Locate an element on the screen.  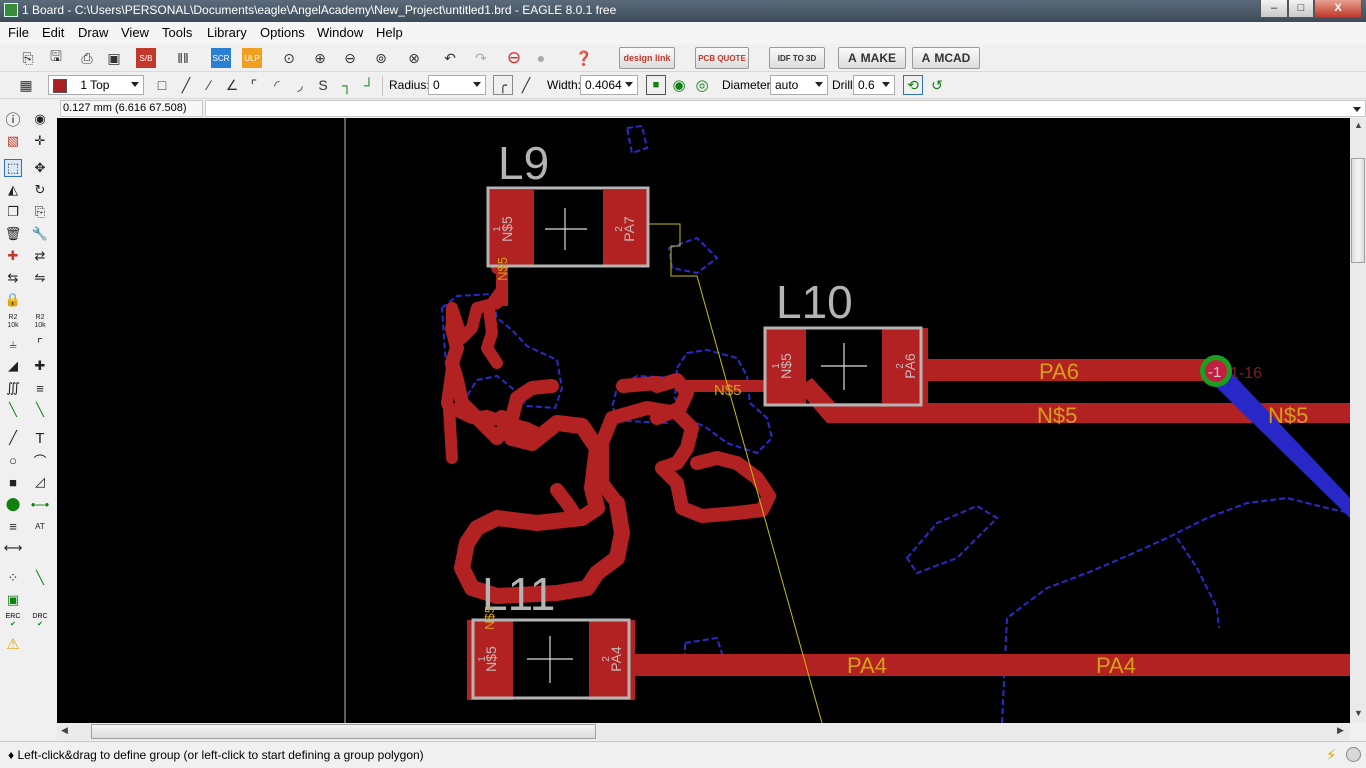
sch-brd-switch-icon: S/B is located at coordinates (146, 58).